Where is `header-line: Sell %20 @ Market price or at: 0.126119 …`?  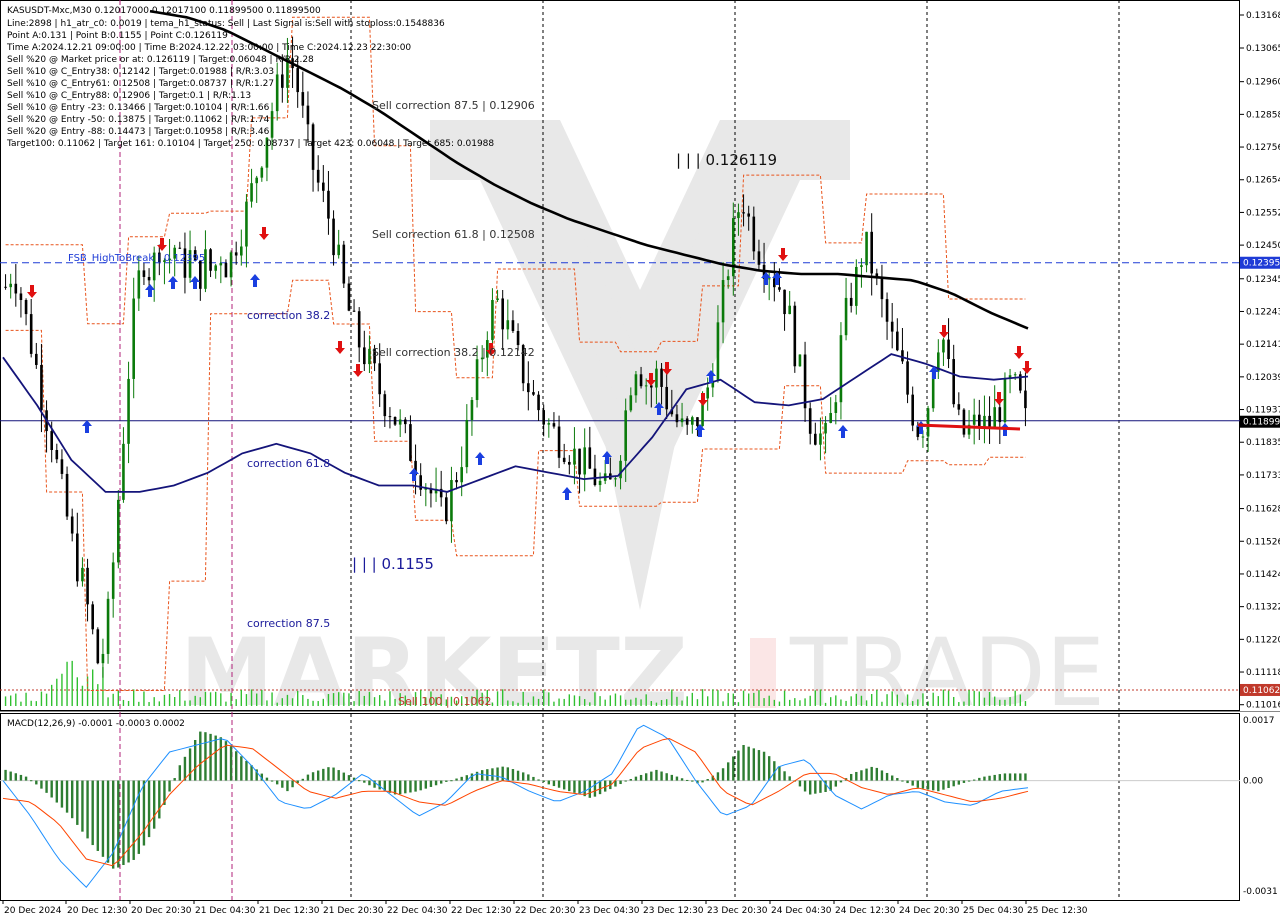
header-line: Sell %20 @ Market price or at: 0.126119 … is located at coordinates (160, 60).